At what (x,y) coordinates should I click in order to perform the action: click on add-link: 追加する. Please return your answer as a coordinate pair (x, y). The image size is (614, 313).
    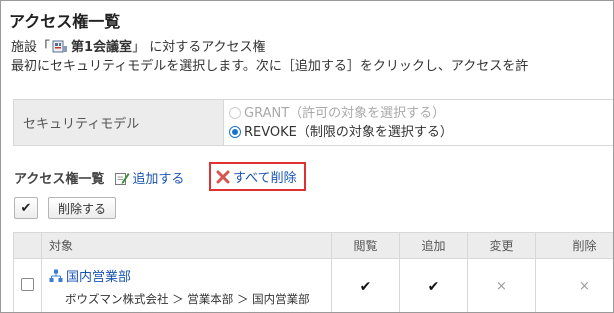
    Looking at the image, I should click on (149, 177).